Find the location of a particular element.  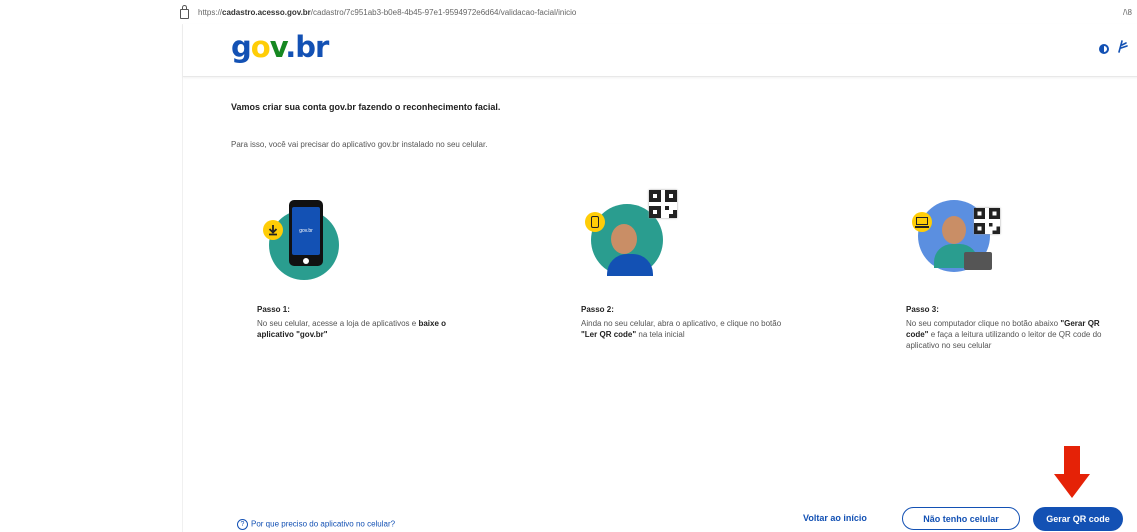

step-2-illustration is located at coordinates (633, 240).